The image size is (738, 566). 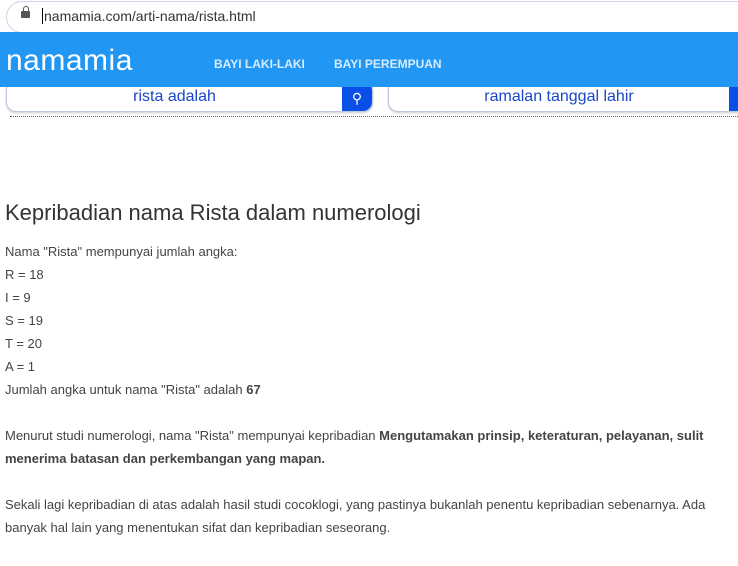 What do you see at coordinates (126, 389) in the screenshot?
I see `total-label: Jumlah angka untuk nama "Rista" adalah` at bounding box center [126, 389].